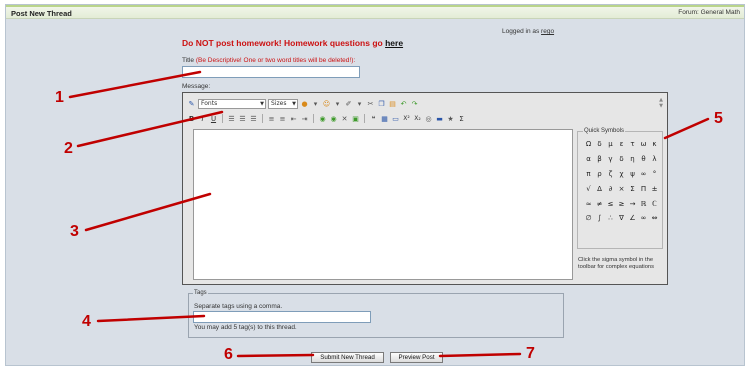 The image size is (750, 372). What do you see at coordinates (232, 103) in the screenshot?
I see `font-select: Fonts ▼` at bounding box center [232, 103].